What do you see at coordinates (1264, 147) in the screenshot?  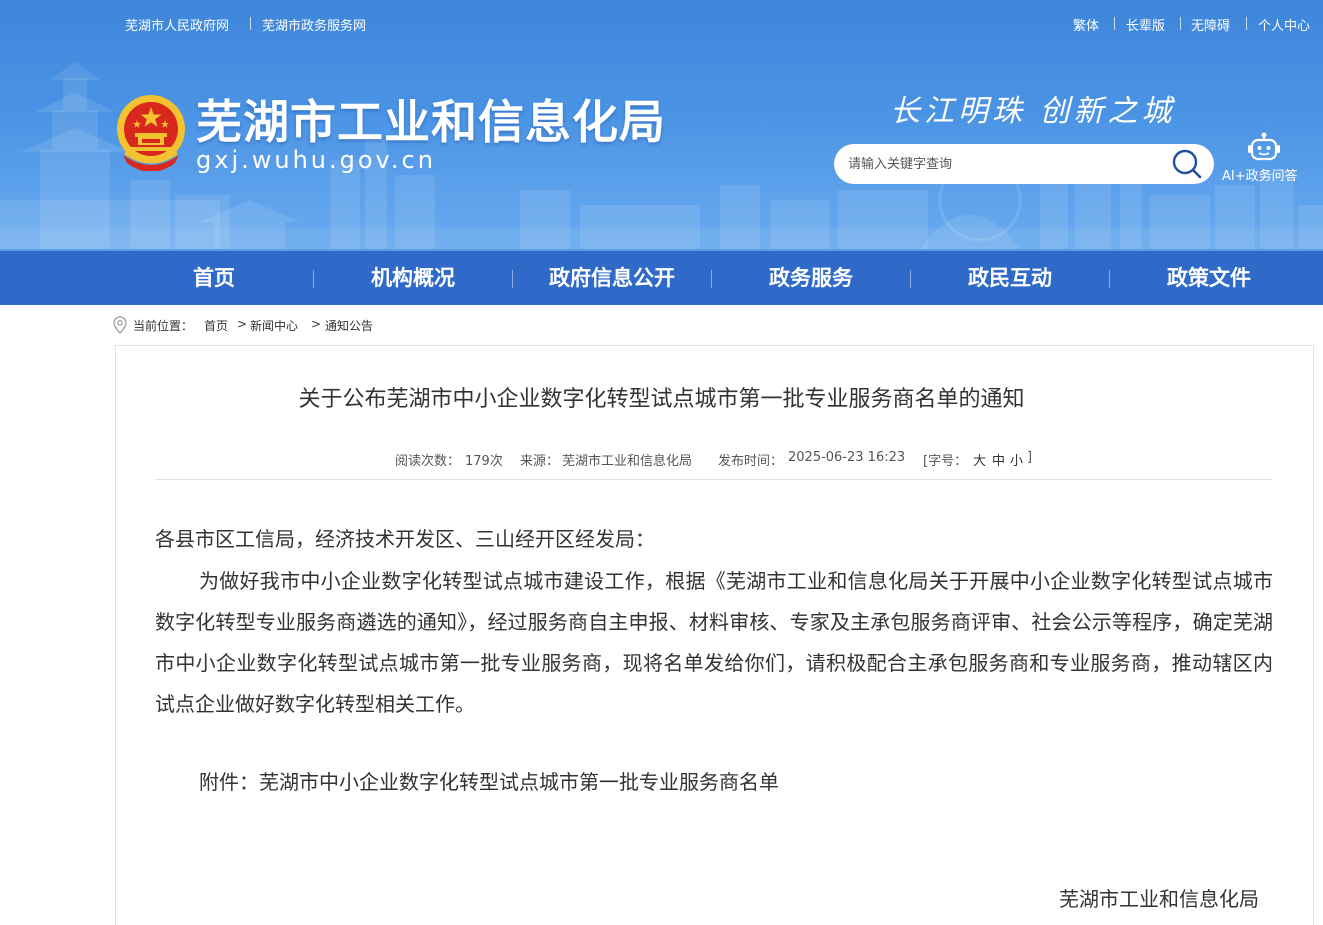 I see `robot-icon` at bounding box center [1264, 147].